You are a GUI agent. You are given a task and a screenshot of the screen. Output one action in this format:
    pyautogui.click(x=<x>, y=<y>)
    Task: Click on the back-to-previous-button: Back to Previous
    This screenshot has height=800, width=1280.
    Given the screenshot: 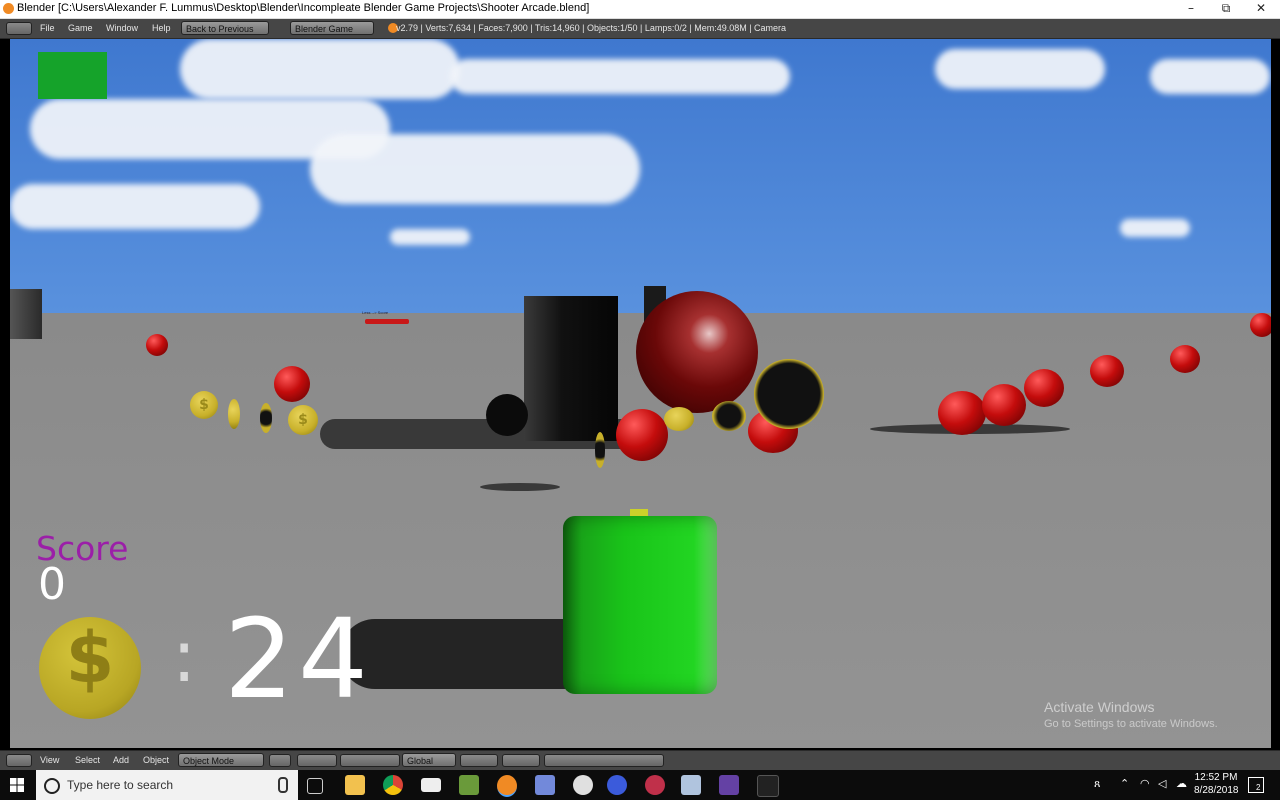 What is the action you would take?
    pyautogui.click(x=225, y=28)
    